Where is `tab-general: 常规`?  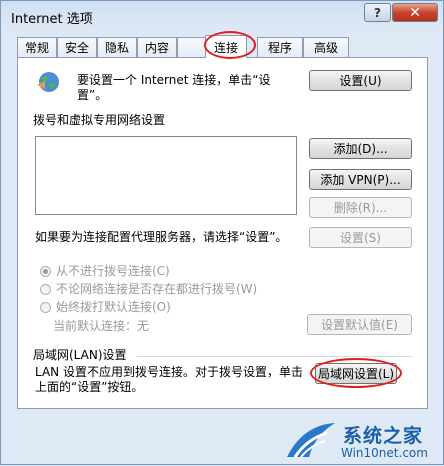 tab-general: 常规 is located at coordinates (37, 47).